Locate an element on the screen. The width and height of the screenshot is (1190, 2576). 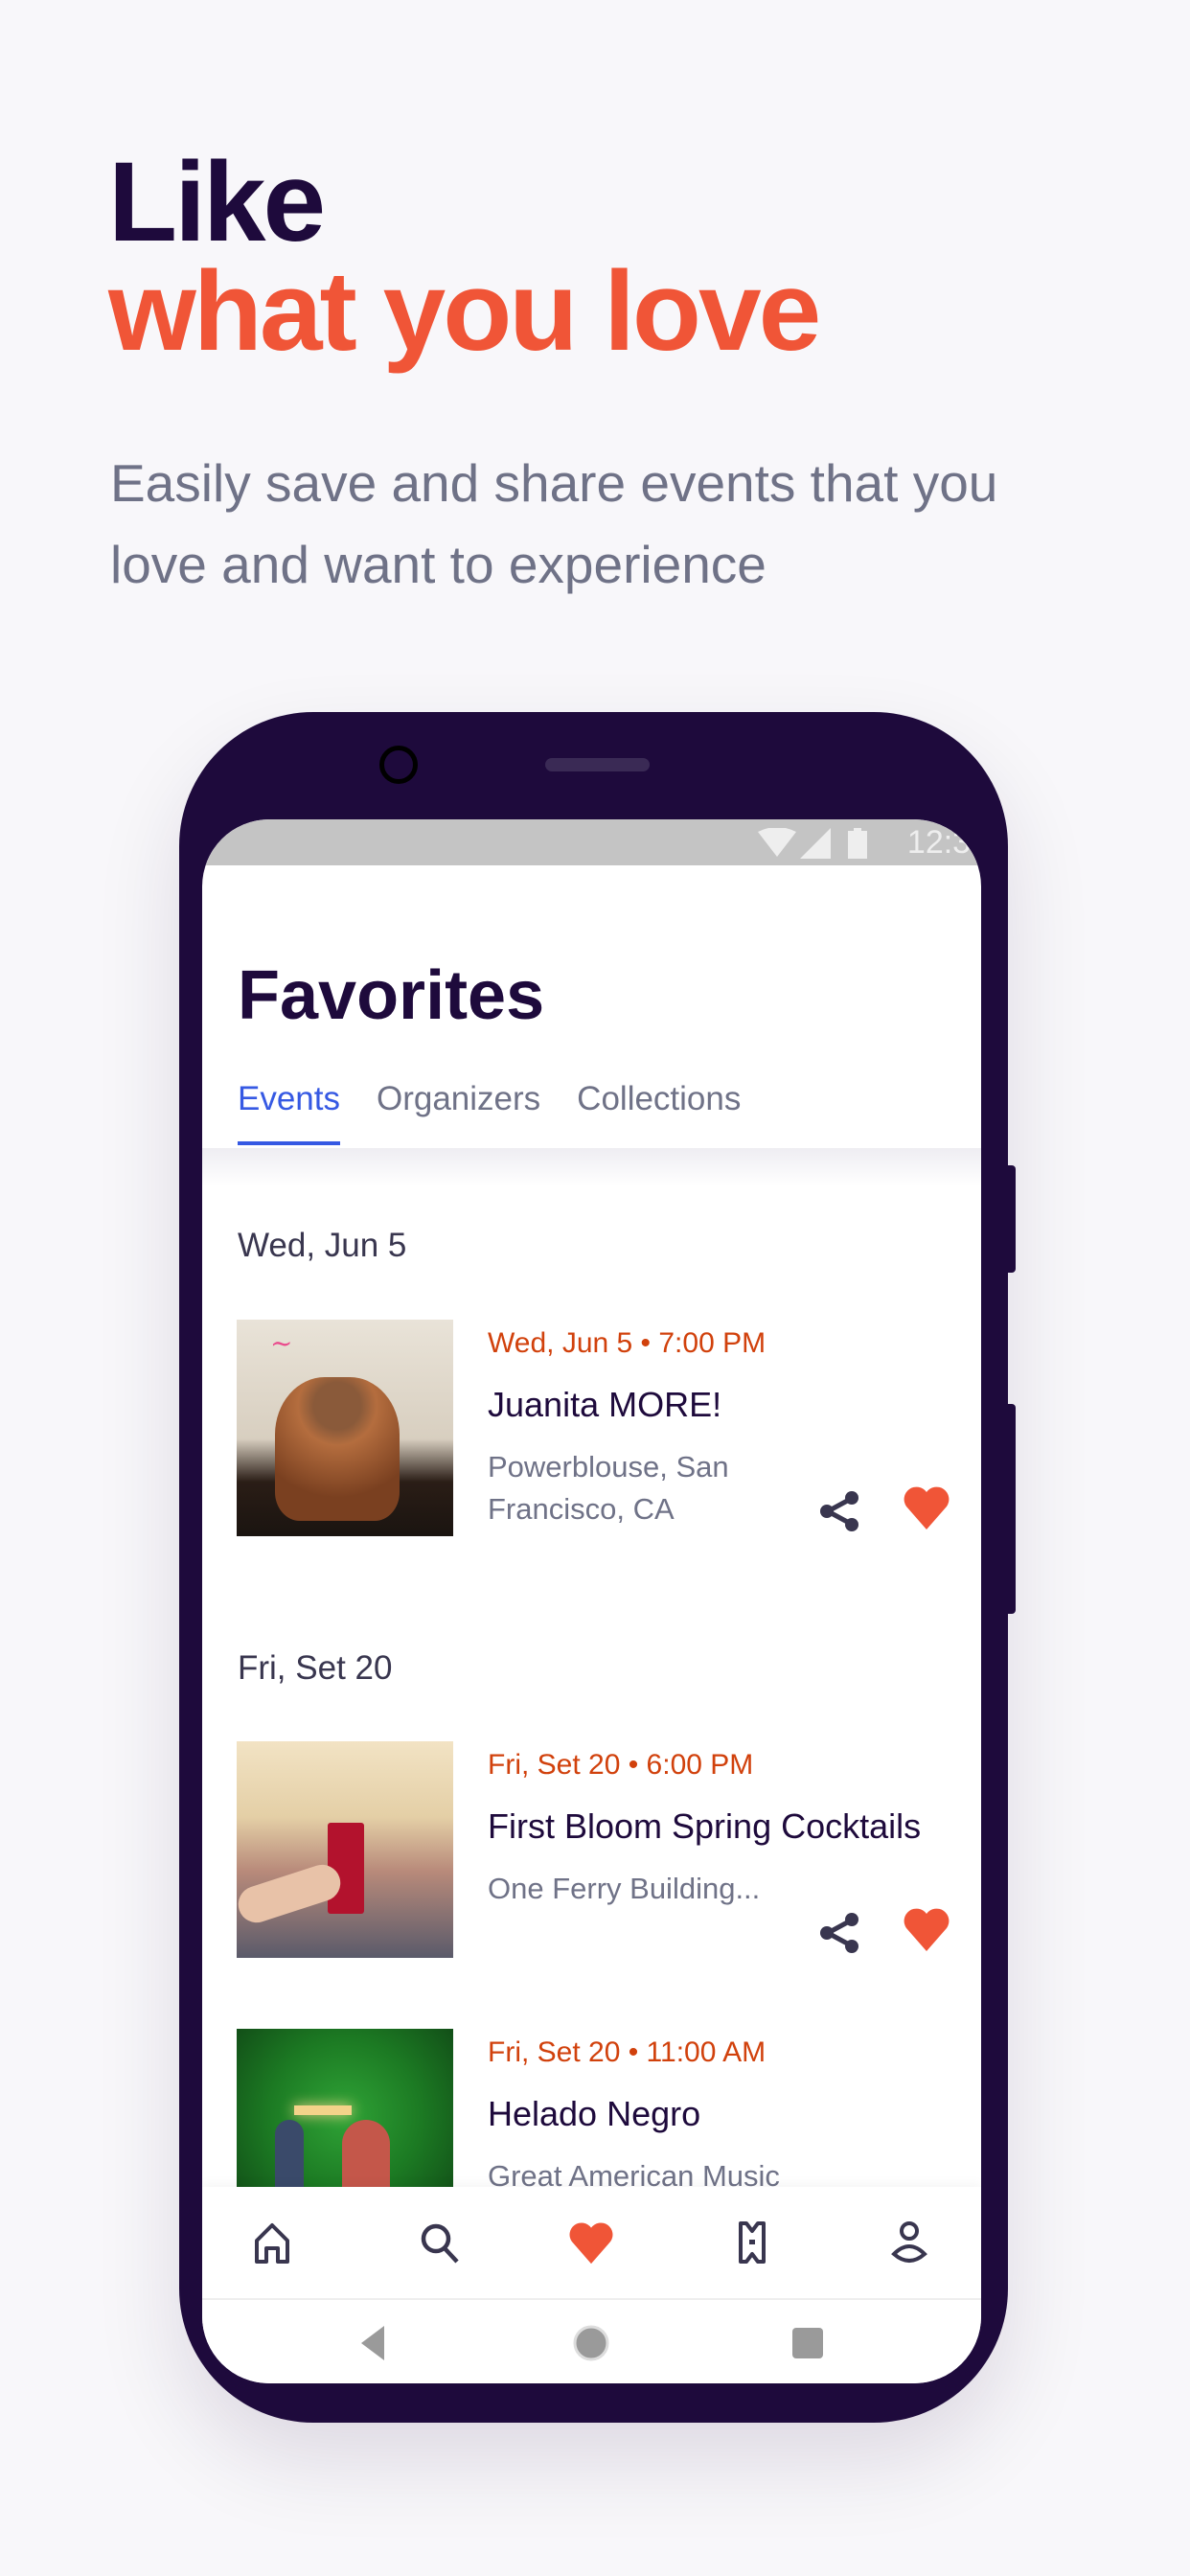
event-title: Juanita MORE! is located at coordinates (718, 1405).